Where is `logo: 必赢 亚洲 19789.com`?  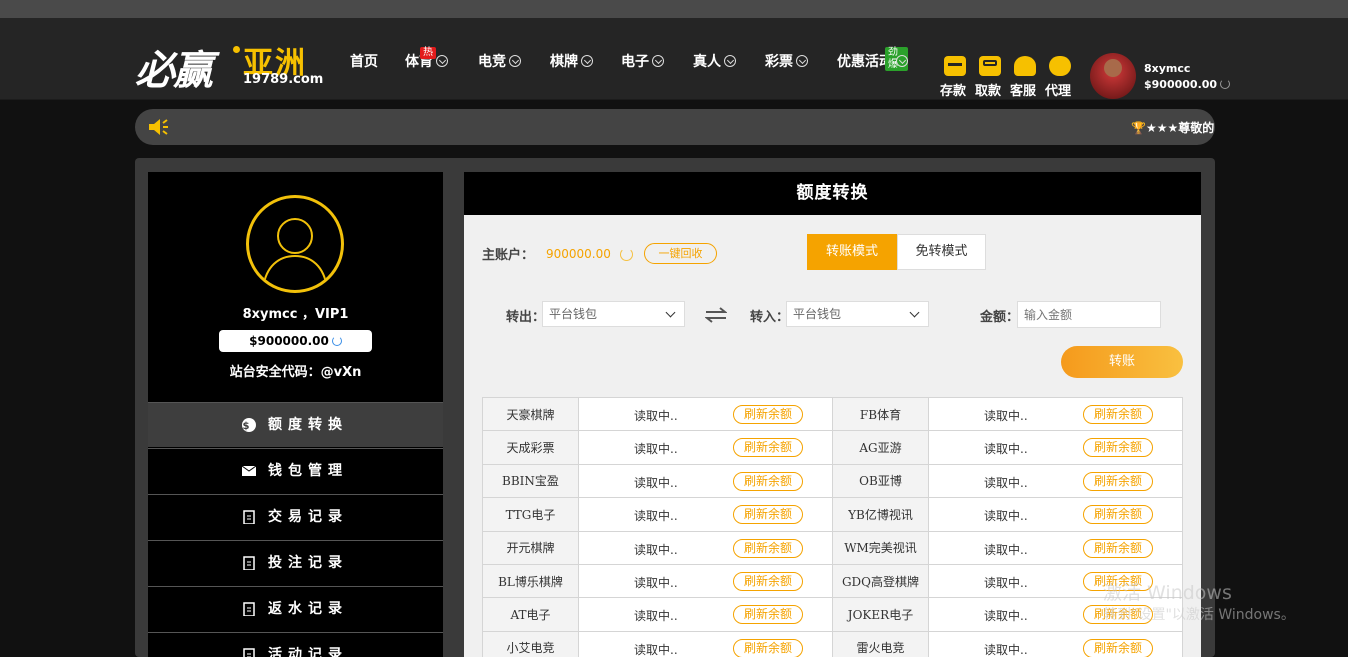 logo: 必赢 亚洲 19789.com is located at coordinates (229, 65).